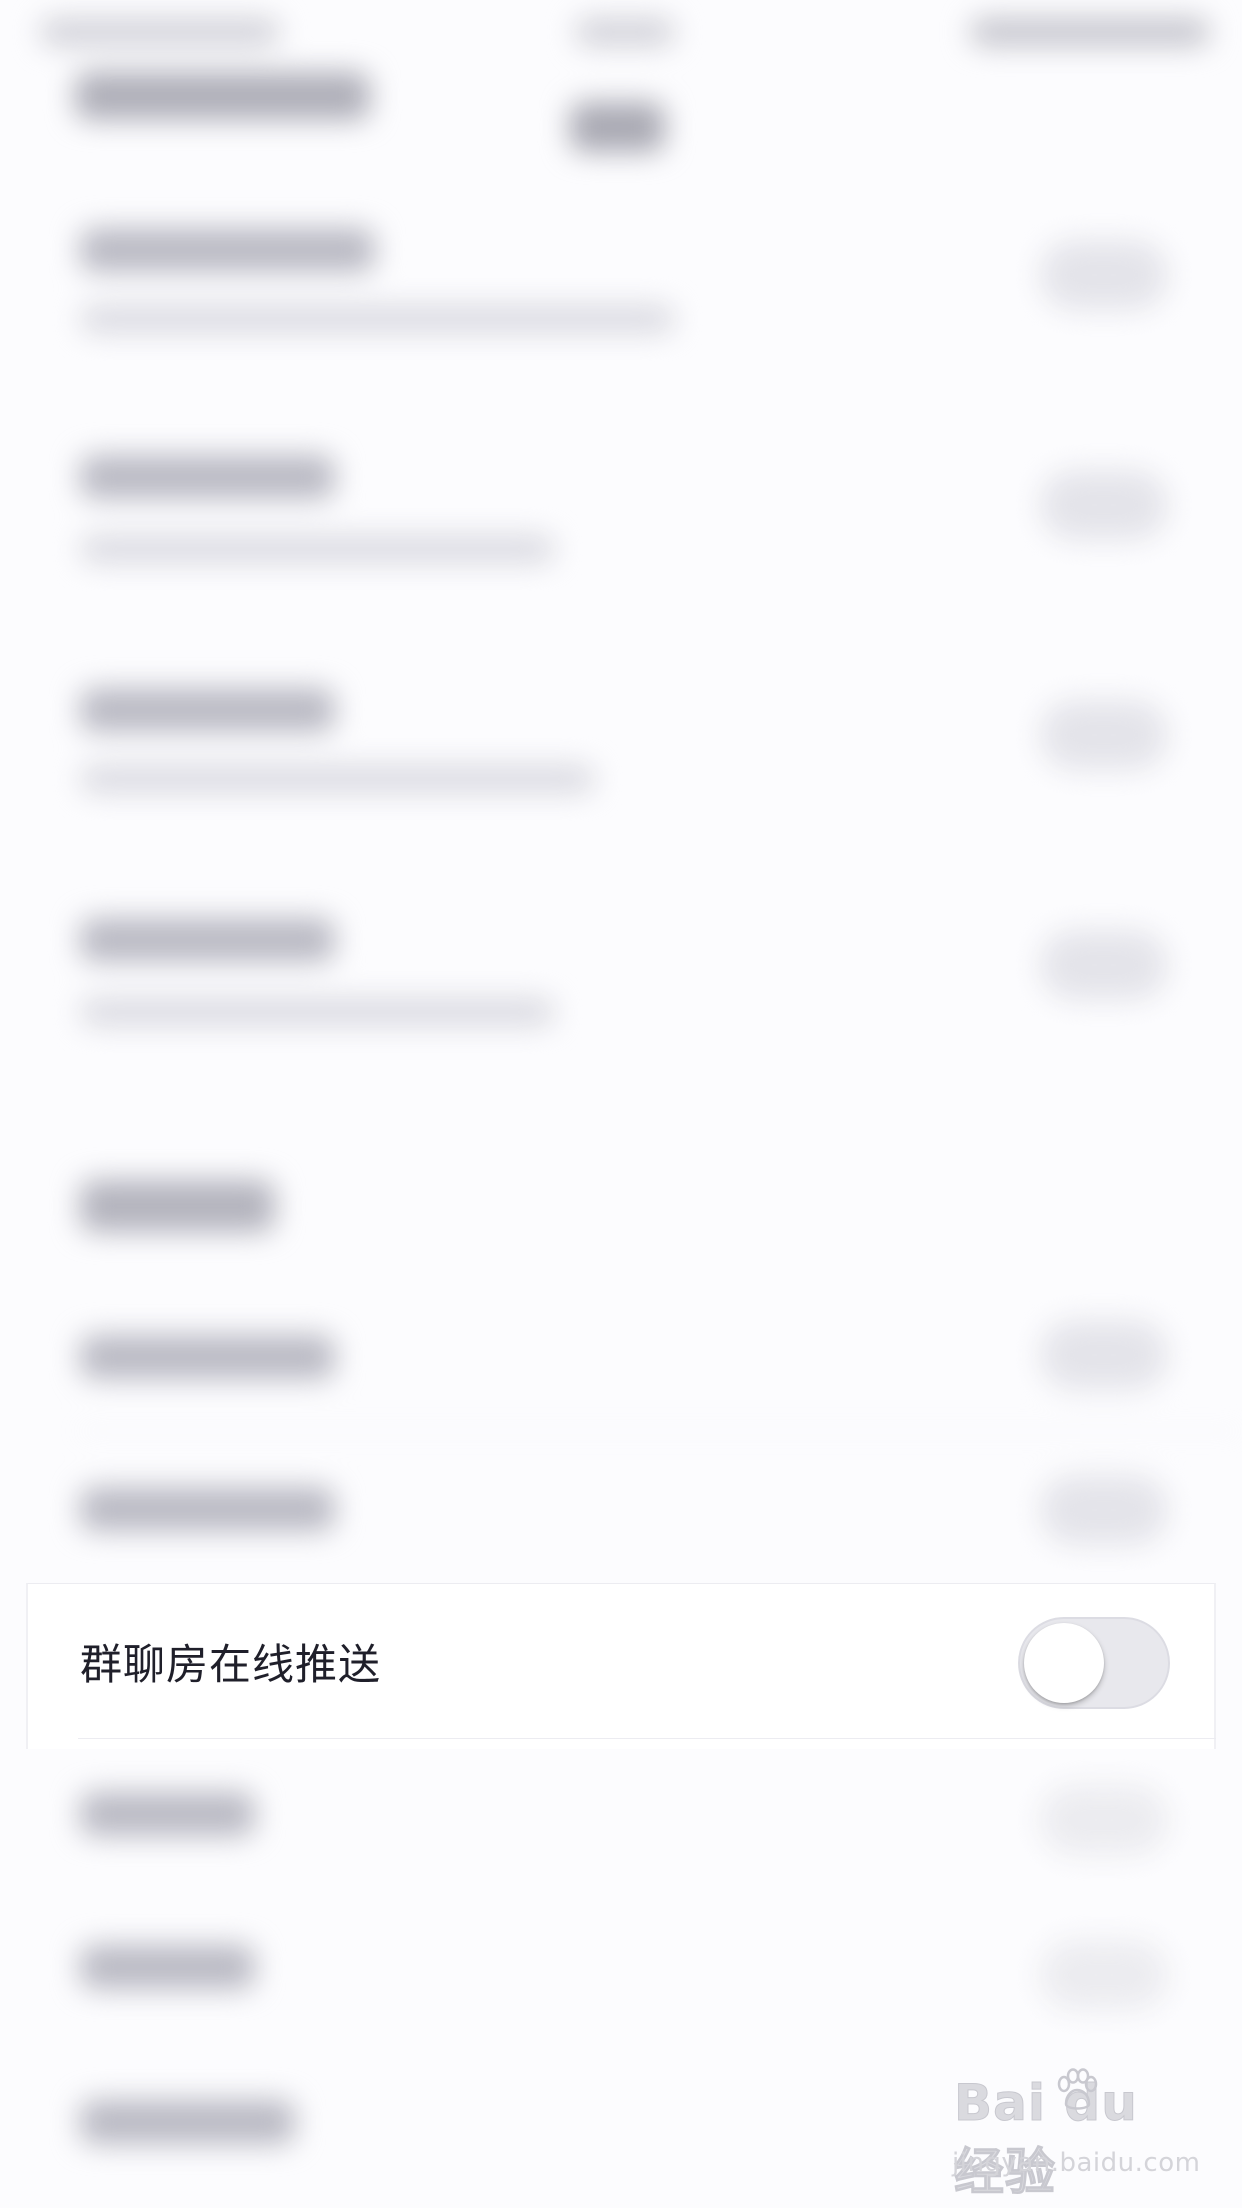 The image size is (1242, 2208). Describe the element at coordinates (177, 1206) in the screenshot. I see `section-header-blur` at that location.